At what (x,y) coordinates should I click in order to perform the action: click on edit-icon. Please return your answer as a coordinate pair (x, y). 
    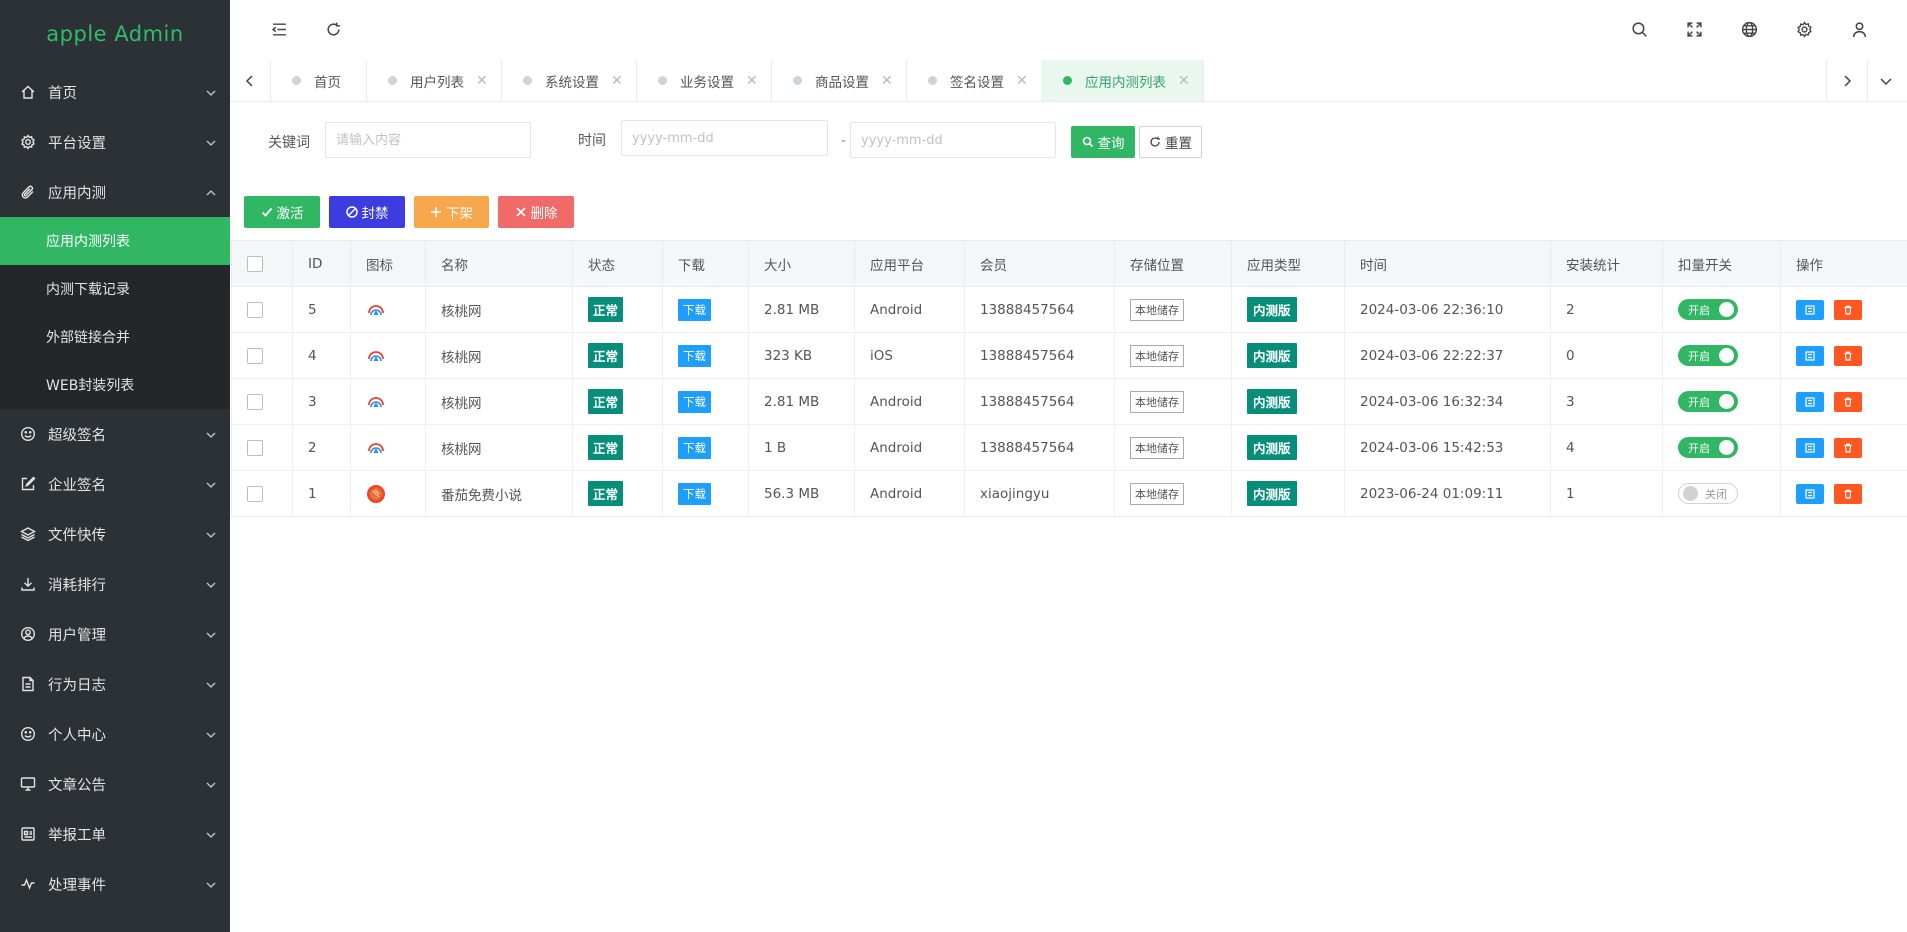
    Looking at the image, I should click on (28, 484).